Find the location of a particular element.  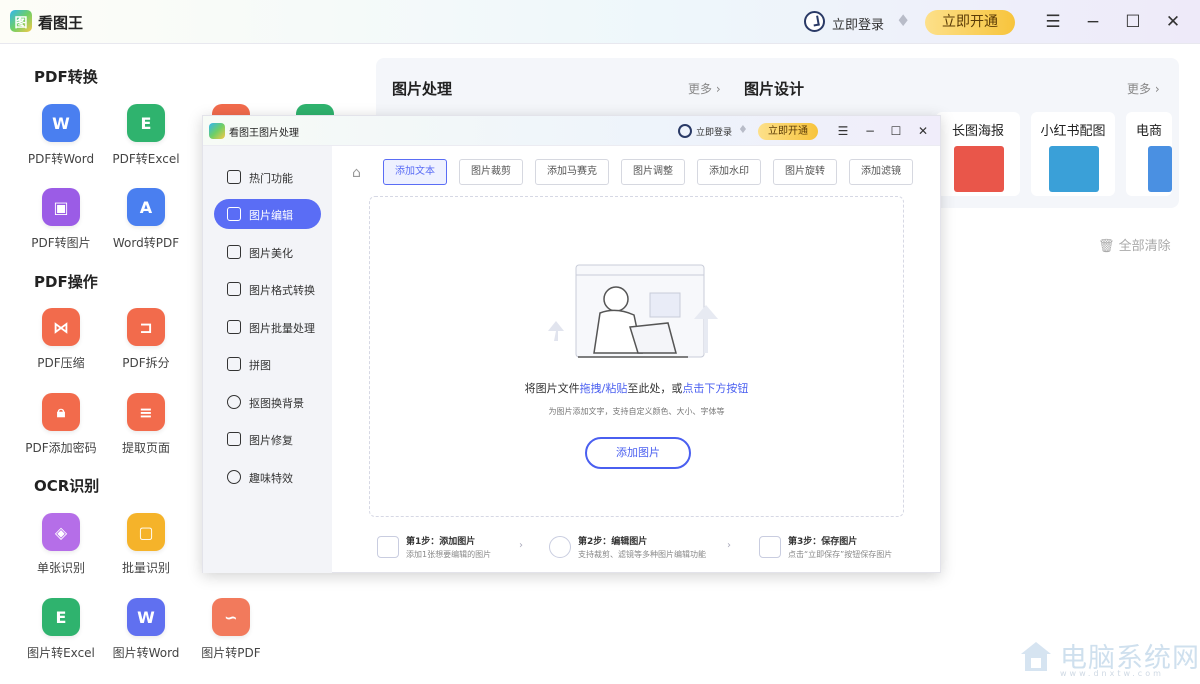

section-title-pdf-ops: PDF操作 is located at coordinates (66, 282).